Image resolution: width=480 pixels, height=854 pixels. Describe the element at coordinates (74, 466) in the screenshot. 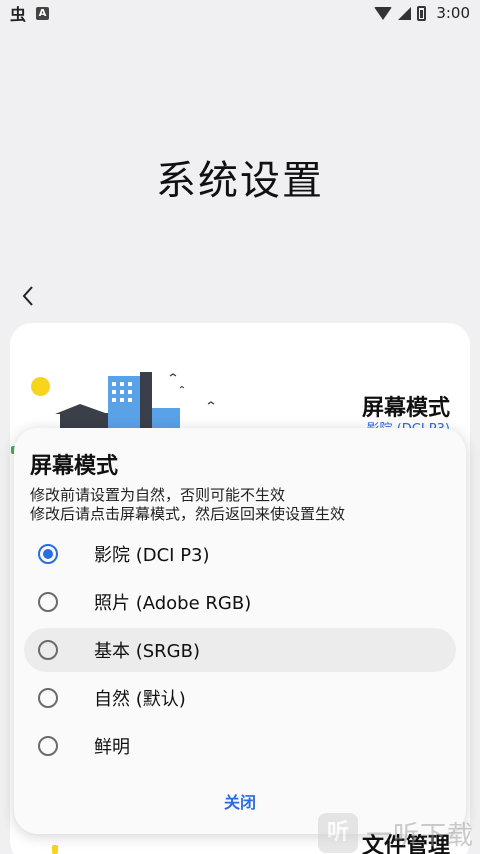

I see `dialog-title: 屏幕模式` at that location.